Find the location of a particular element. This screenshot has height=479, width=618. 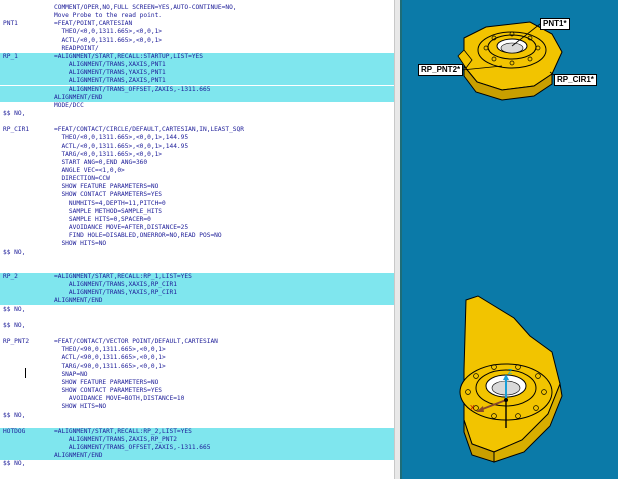

code-line: TARG/<90,0,1311.665>,<0,0,1> is located at coordinates (197, 367).